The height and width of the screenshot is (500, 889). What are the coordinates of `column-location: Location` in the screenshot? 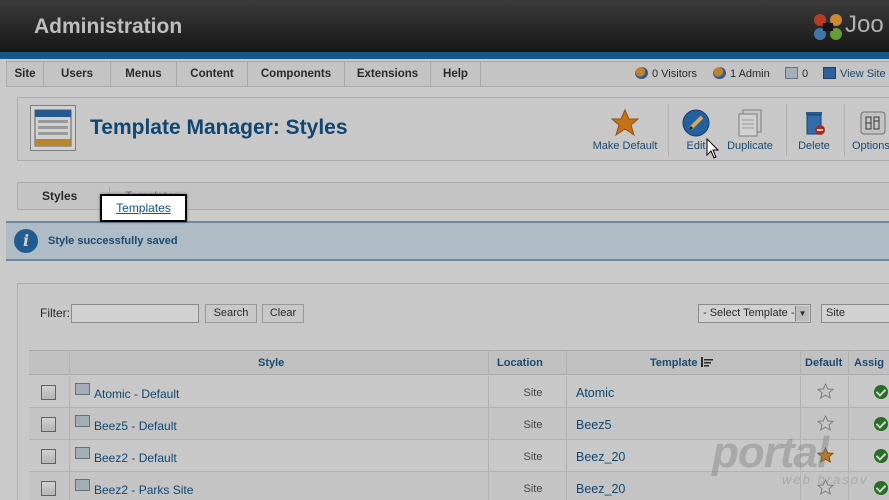 It's located at (520, 363).